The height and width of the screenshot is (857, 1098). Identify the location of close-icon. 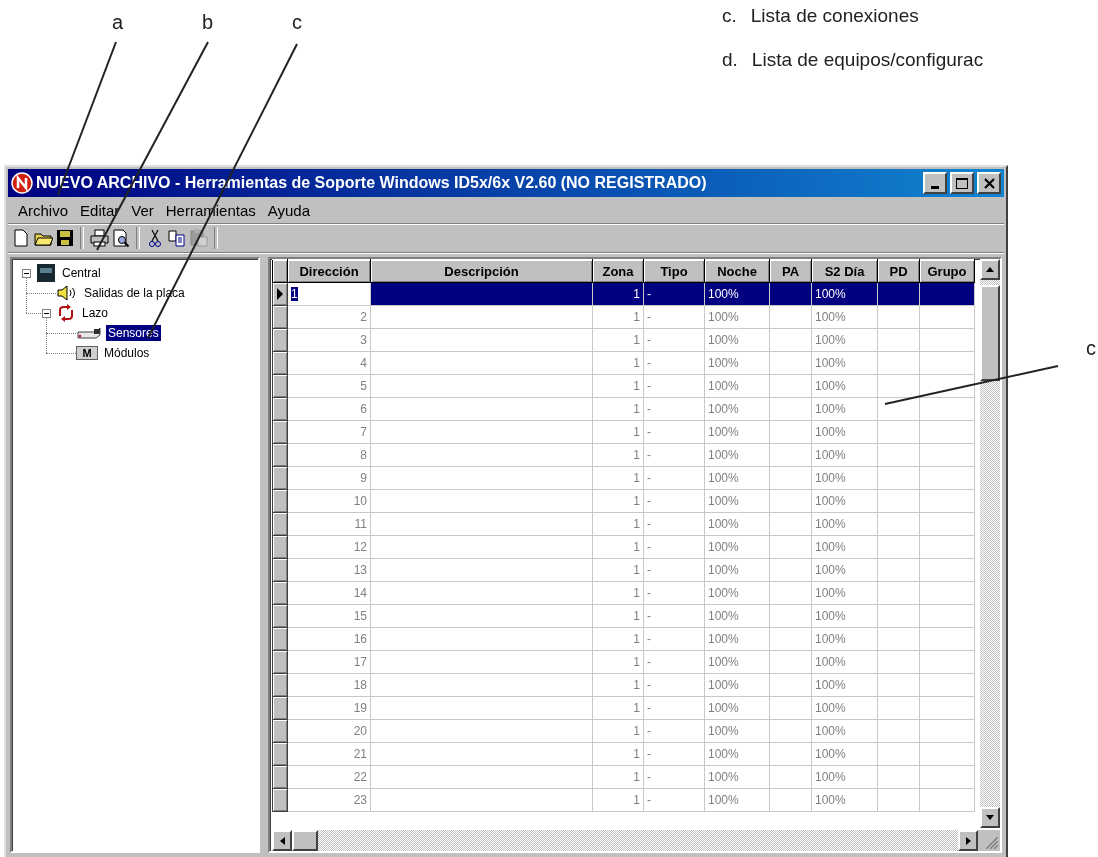
(989, 183).